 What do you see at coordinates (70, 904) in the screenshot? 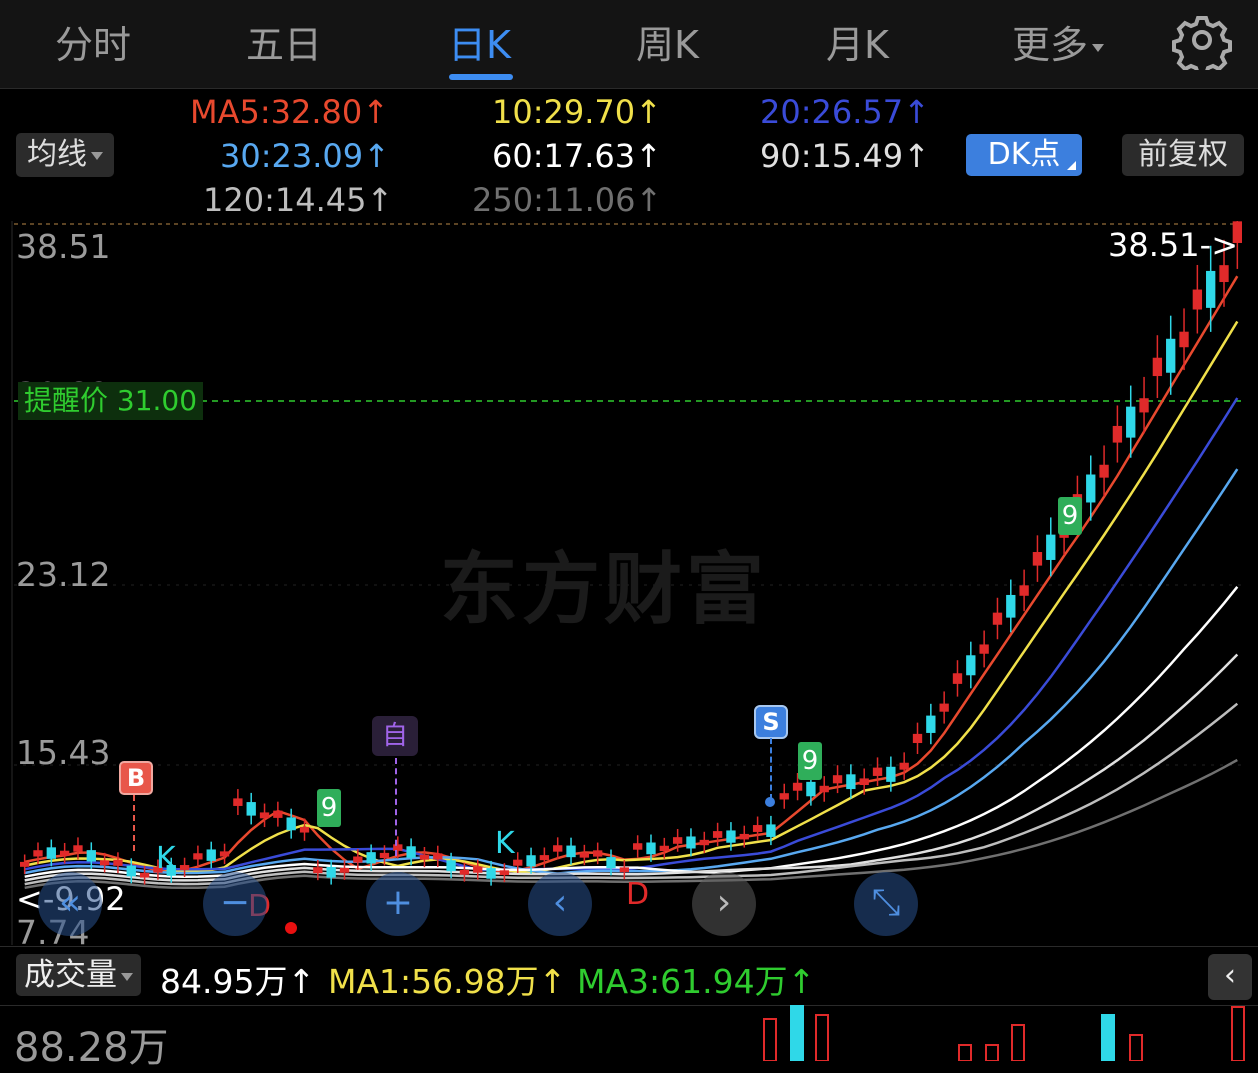
I see `scroll-left-fast-button: «` at bounding box center [70, 904].